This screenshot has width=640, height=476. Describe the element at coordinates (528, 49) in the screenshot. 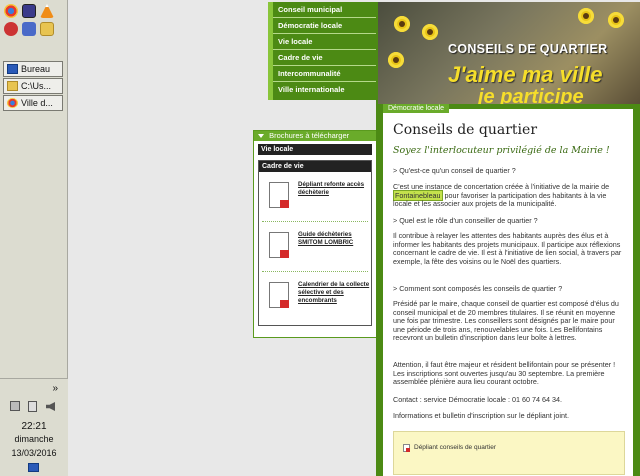

I see `banner-title: CONSEILS DE QUARTIER` at that location.